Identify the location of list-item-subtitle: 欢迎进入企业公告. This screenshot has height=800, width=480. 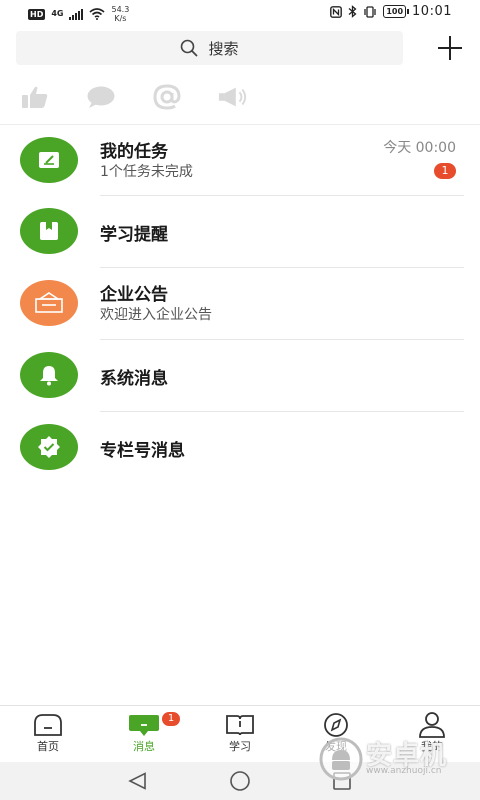
(156, 315).